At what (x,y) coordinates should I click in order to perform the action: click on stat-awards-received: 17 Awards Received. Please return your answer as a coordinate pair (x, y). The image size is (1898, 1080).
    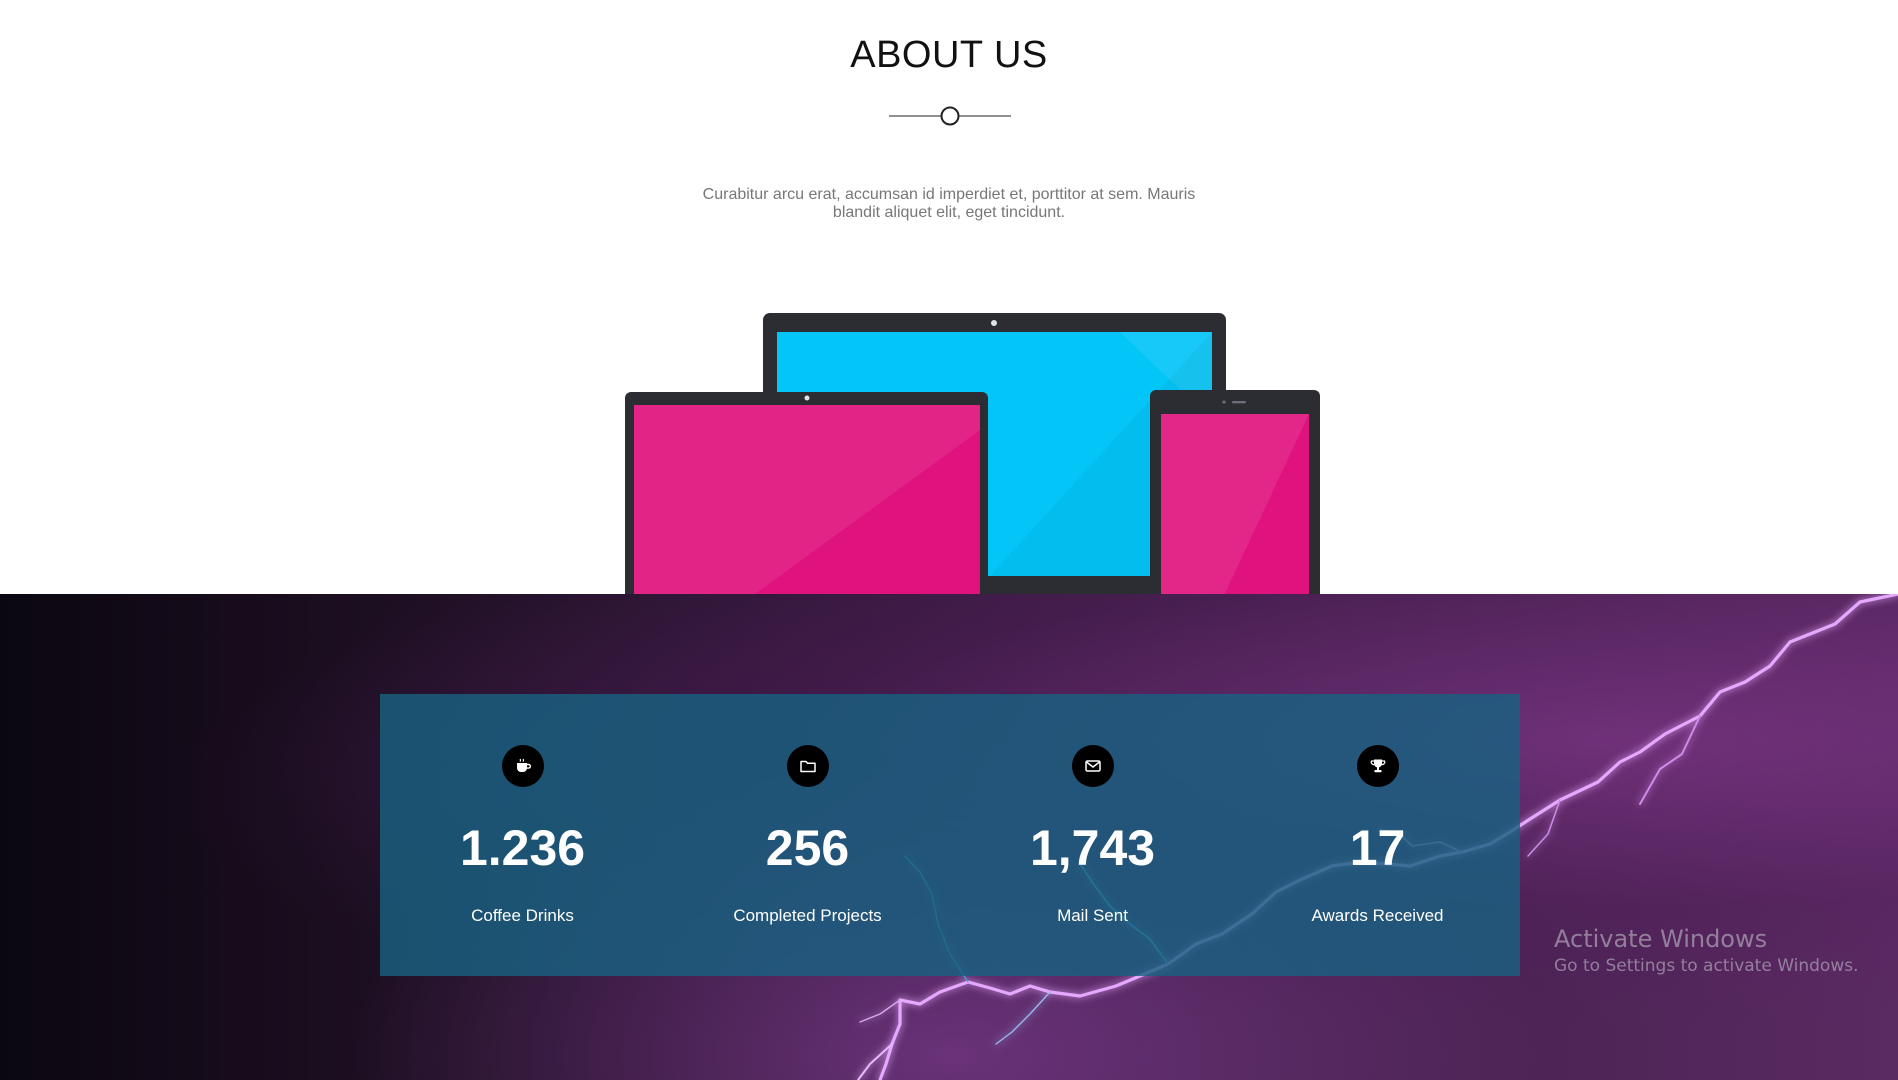
    Looking at the image, I should click on (1377, 835).